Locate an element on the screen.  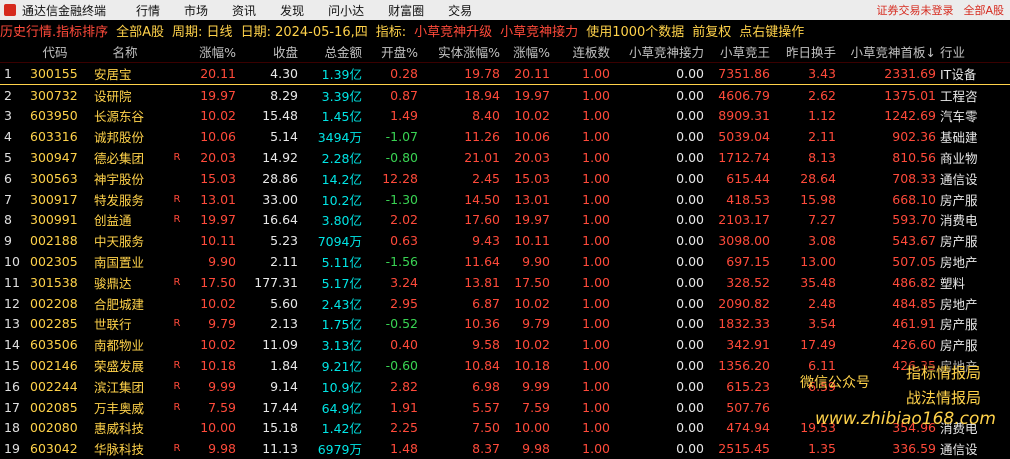
column-header: 开盘% is located at coordinates (394, 51).